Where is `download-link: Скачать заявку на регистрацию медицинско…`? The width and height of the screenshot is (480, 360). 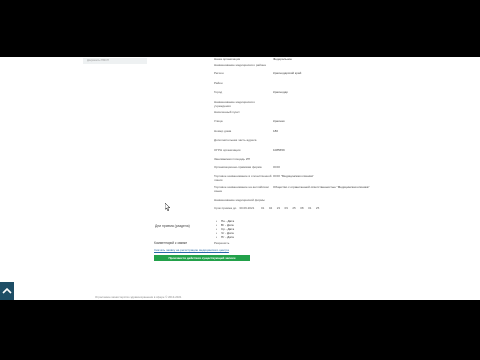 download-link: Скачать заявку на регистрацию медицинско… is located at coordinates (191, 250).